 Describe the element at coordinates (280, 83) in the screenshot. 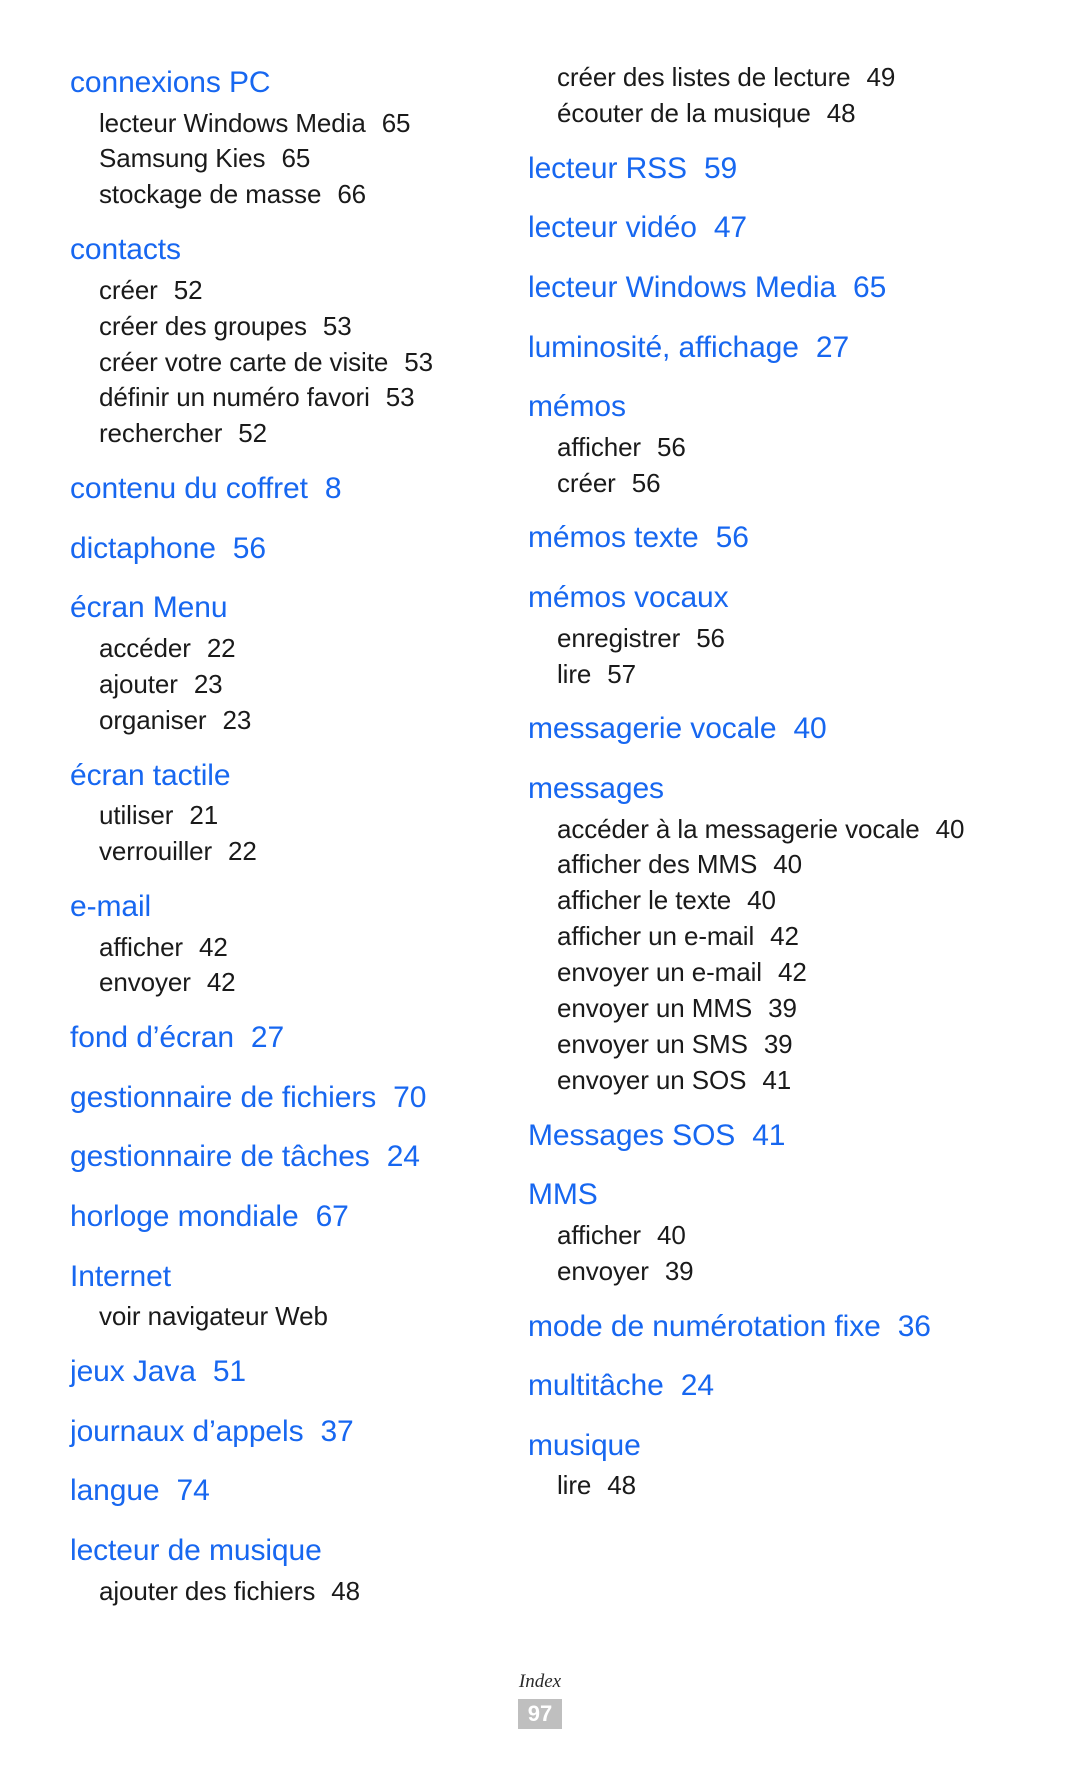

I see `index-entry-heading: connexions PC` at that location.